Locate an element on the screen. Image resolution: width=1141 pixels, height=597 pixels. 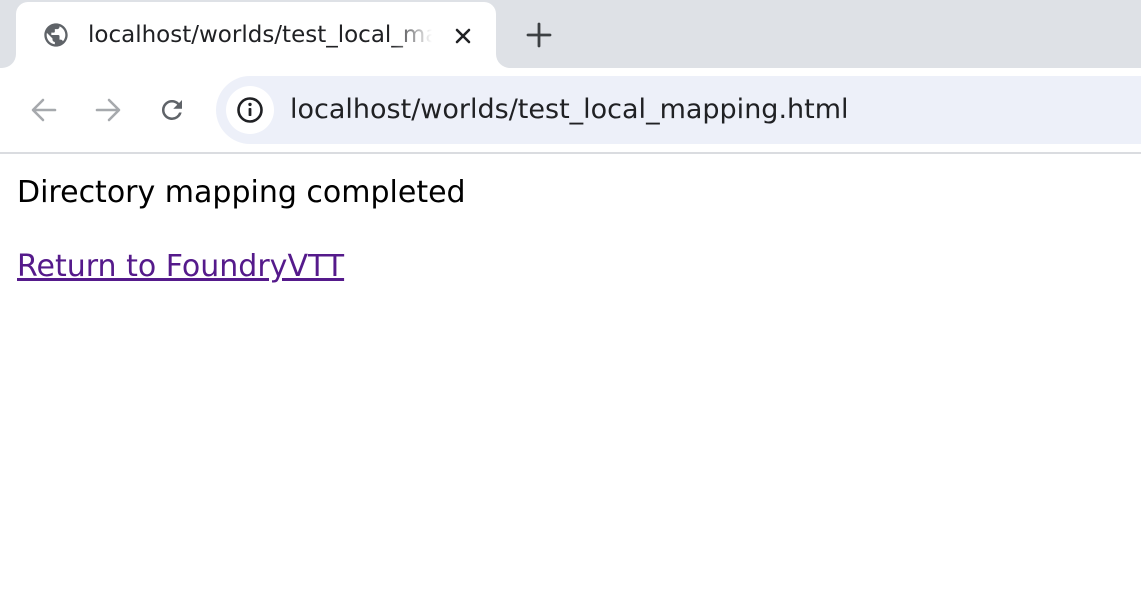
address-bar: localhost/worlds/test_local_mapping.html is located at coordinates (678, 110).